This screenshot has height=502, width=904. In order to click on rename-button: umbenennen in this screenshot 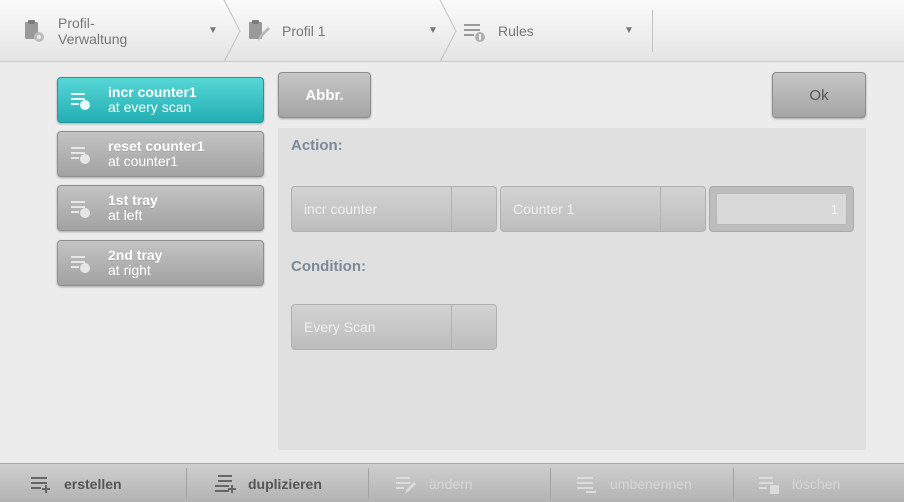, I will do `click(634, 483)`.